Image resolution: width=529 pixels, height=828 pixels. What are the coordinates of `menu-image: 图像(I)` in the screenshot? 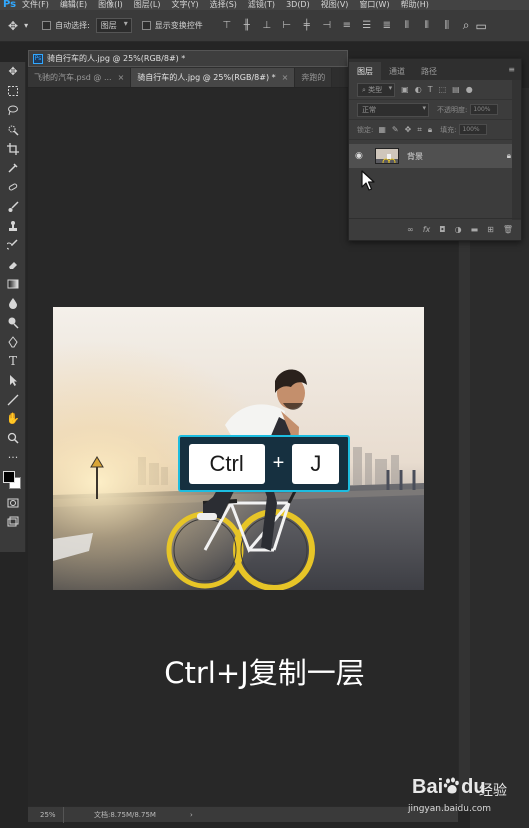 It's located at (110, 5).